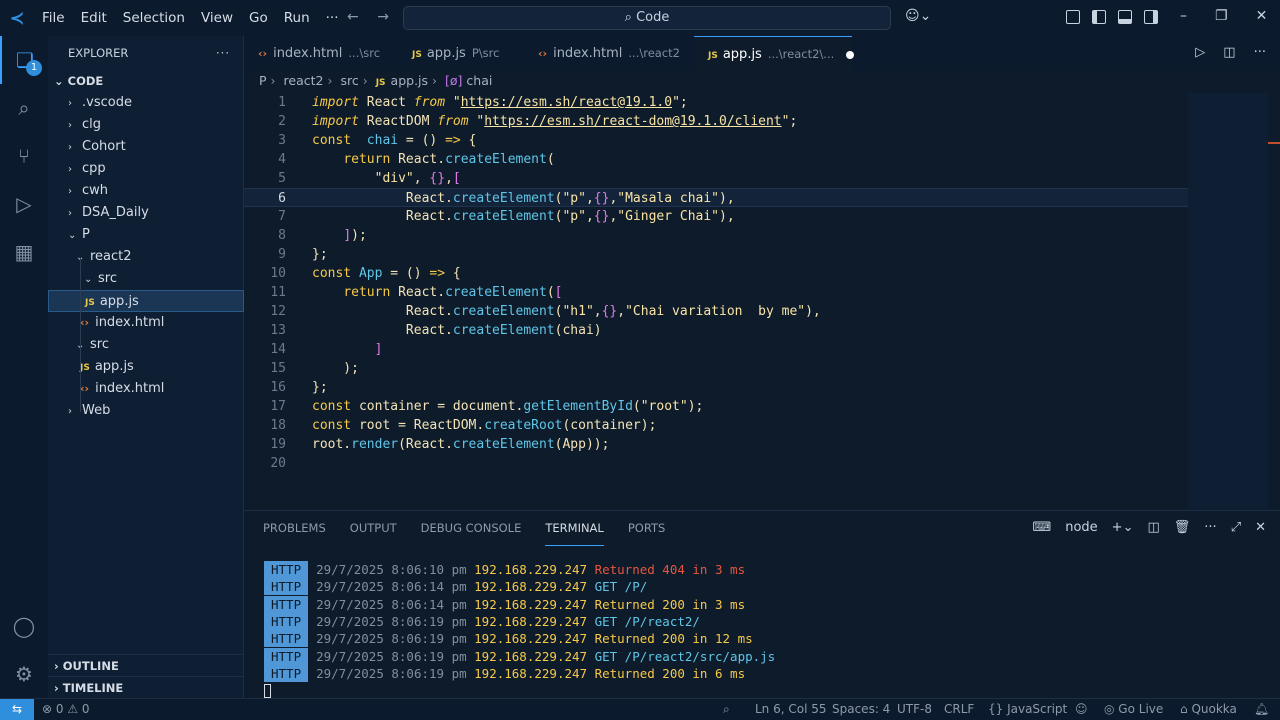 The width and height of the screenshot is (1280, 720). Describe the element at coordinates (1081, 527) in the screenshot. I see `terminal-shell-name: node` at that location.